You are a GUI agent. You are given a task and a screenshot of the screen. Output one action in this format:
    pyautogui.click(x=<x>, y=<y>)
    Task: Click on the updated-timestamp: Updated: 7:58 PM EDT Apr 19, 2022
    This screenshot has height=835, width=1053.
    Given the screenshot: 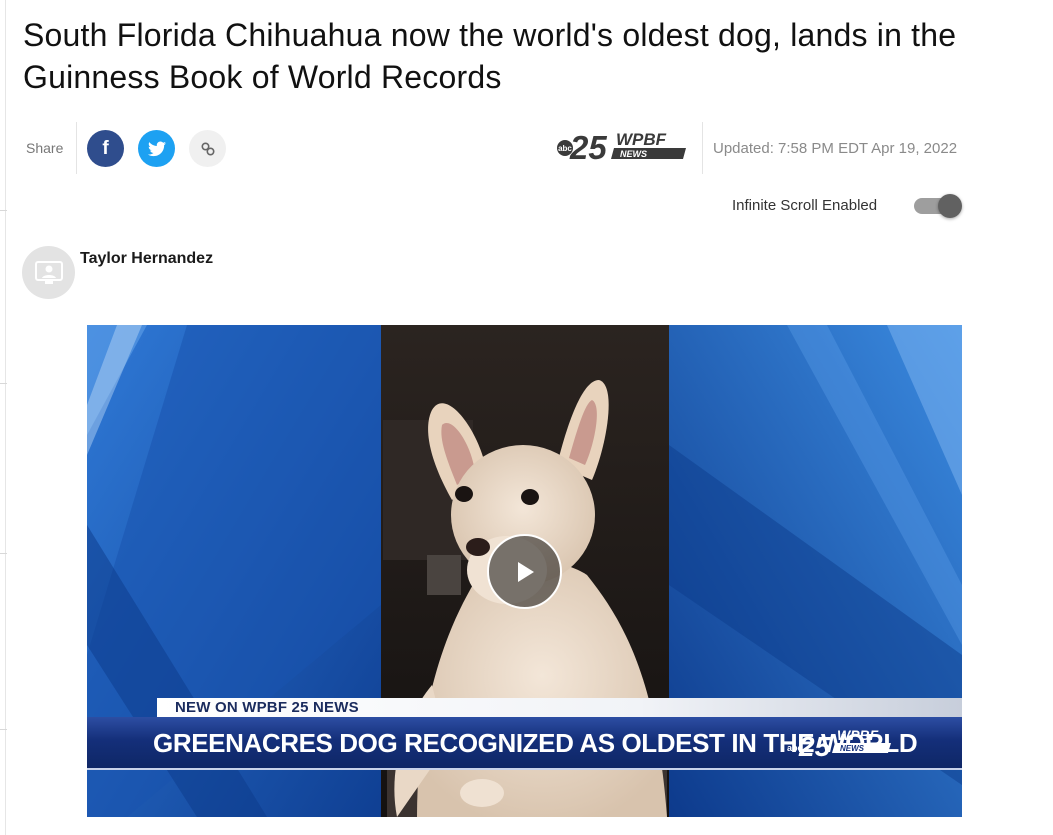 What is the action you would take?
    pyautogui.click(x=835, y=148)
    